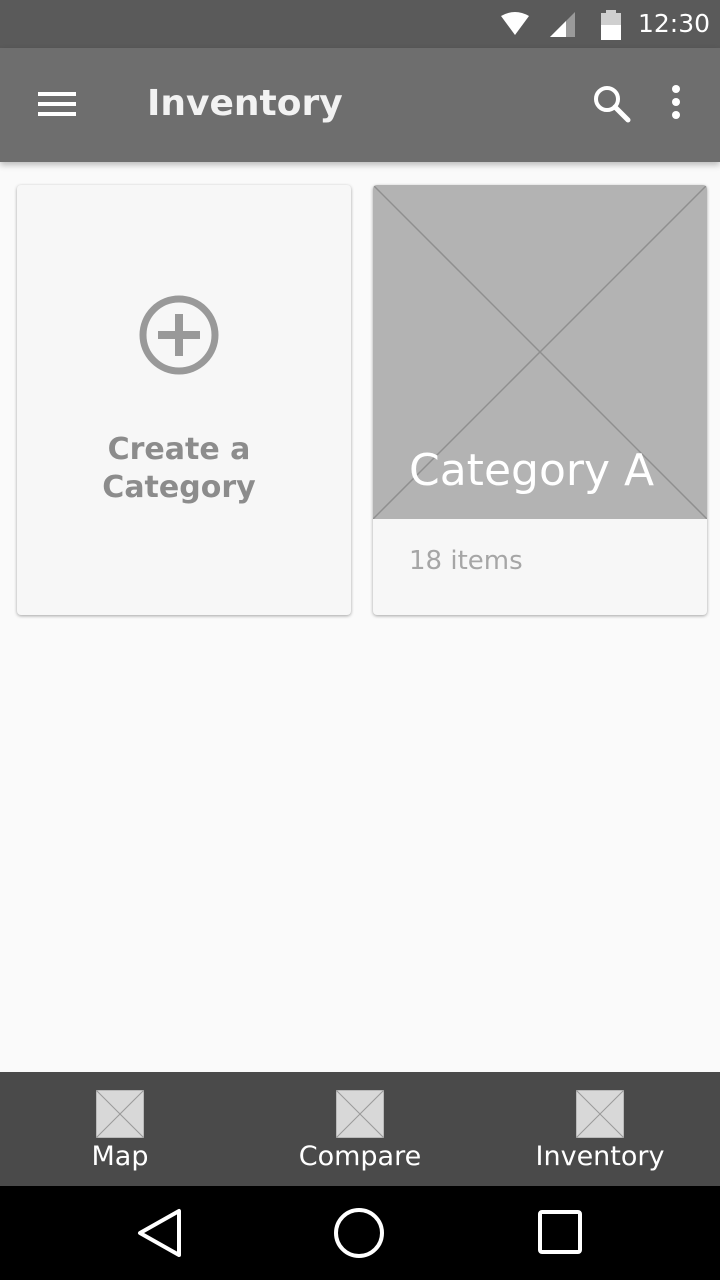 Image resolution: width=720 pixels, height=1280 pixels. I want to click on category-title: Category A, so click(532, 470).